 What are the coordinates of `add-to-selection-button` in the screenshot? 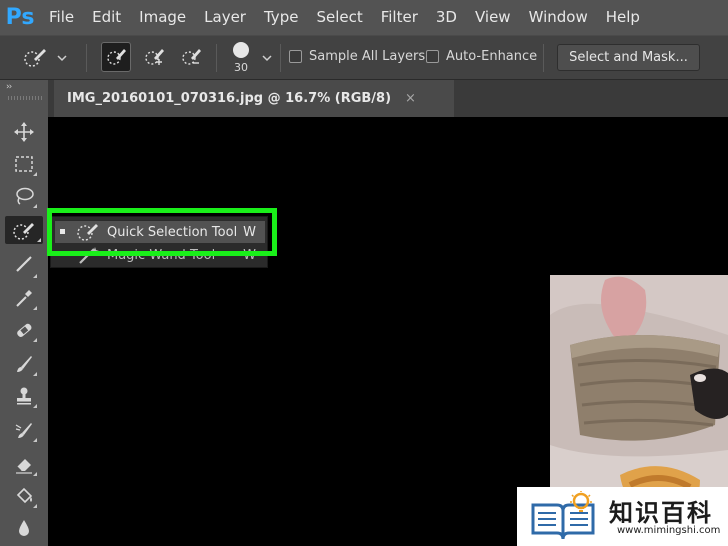 It's located at (154, 57).